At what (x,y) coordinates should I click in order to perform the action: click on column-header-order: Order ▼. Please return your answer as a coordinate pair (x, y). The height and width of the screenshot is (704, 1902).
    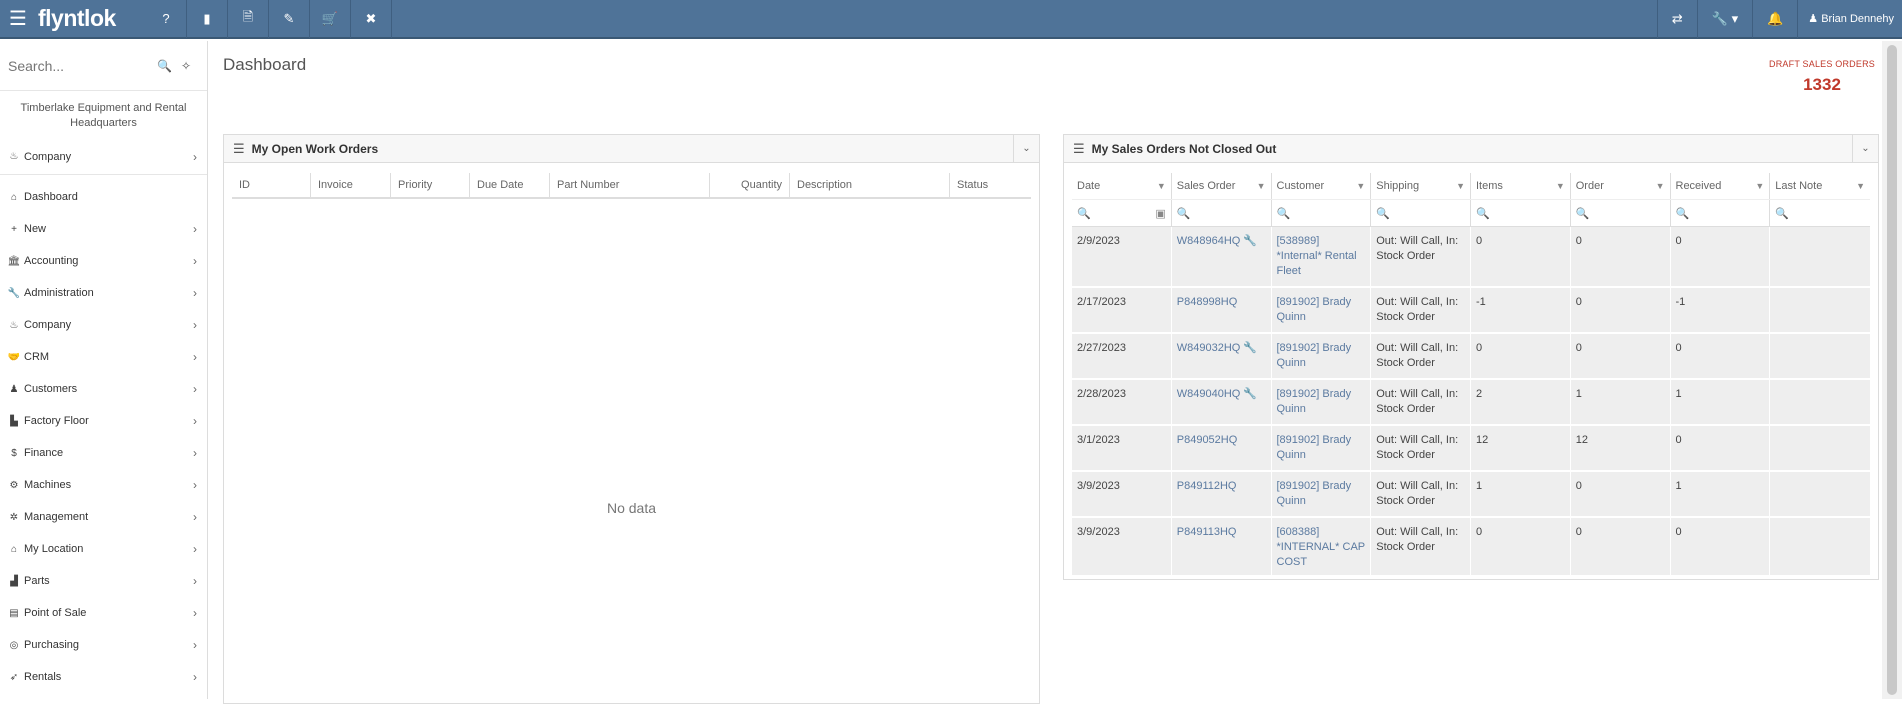
    Looking at the image, I should click on (1621, 186).